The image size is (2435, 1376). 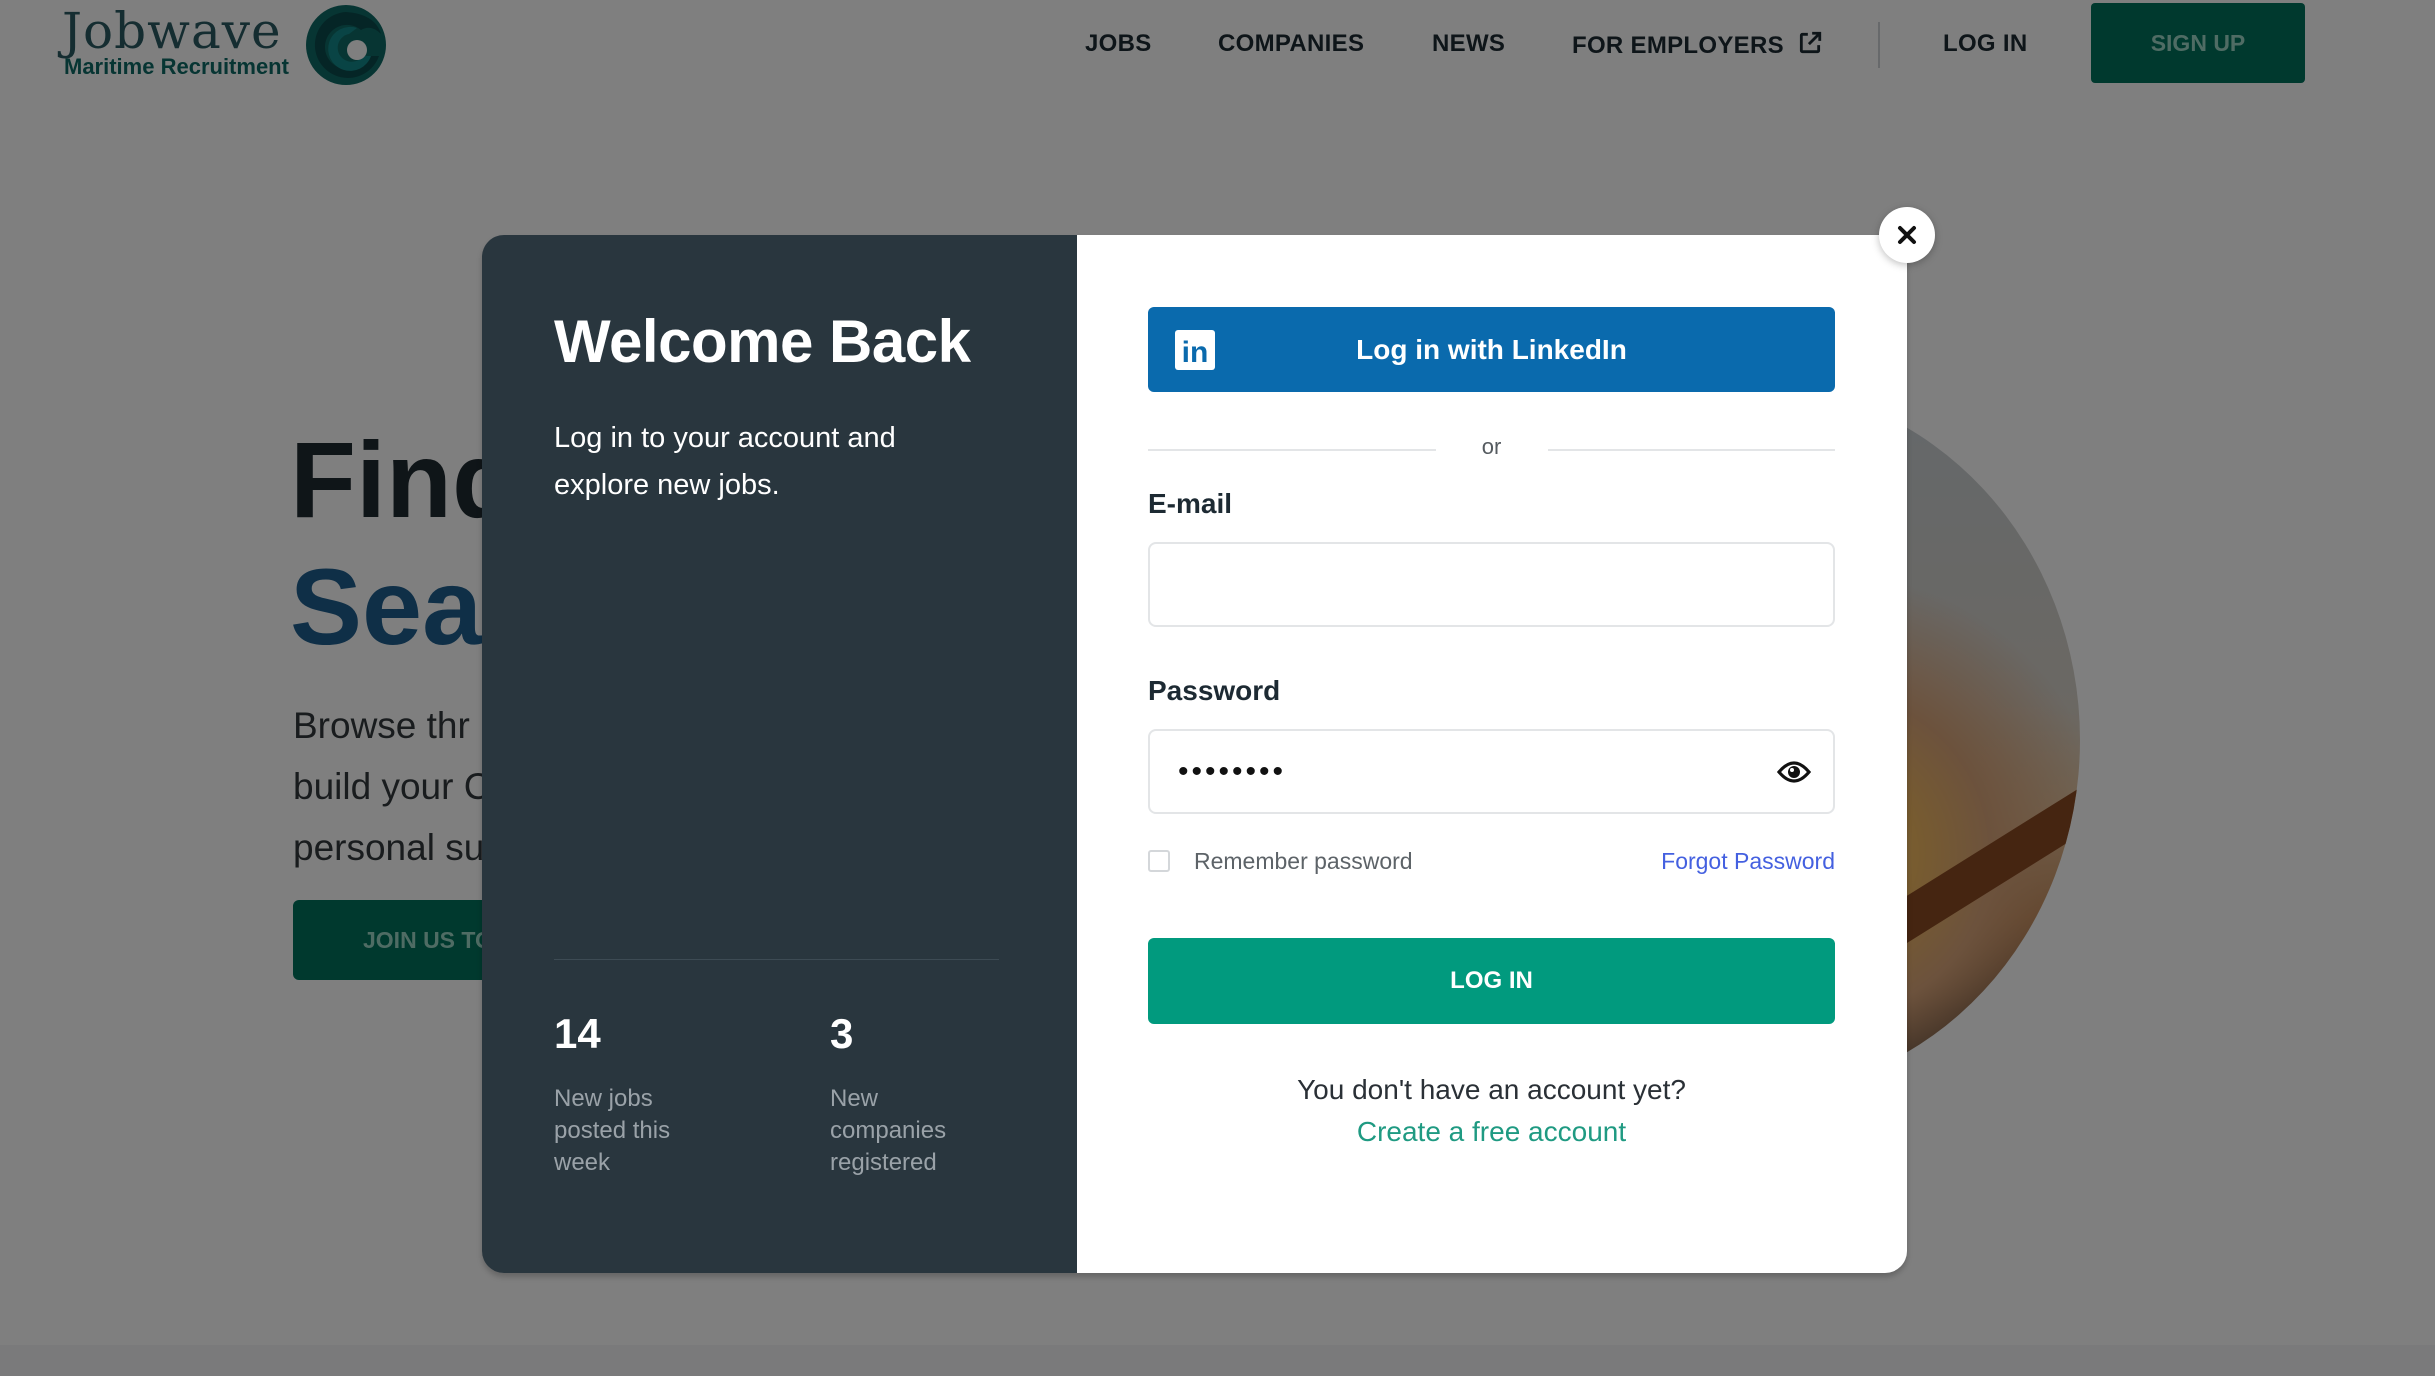 I want to click on password-label: Password, so click(x=1214, y=690).